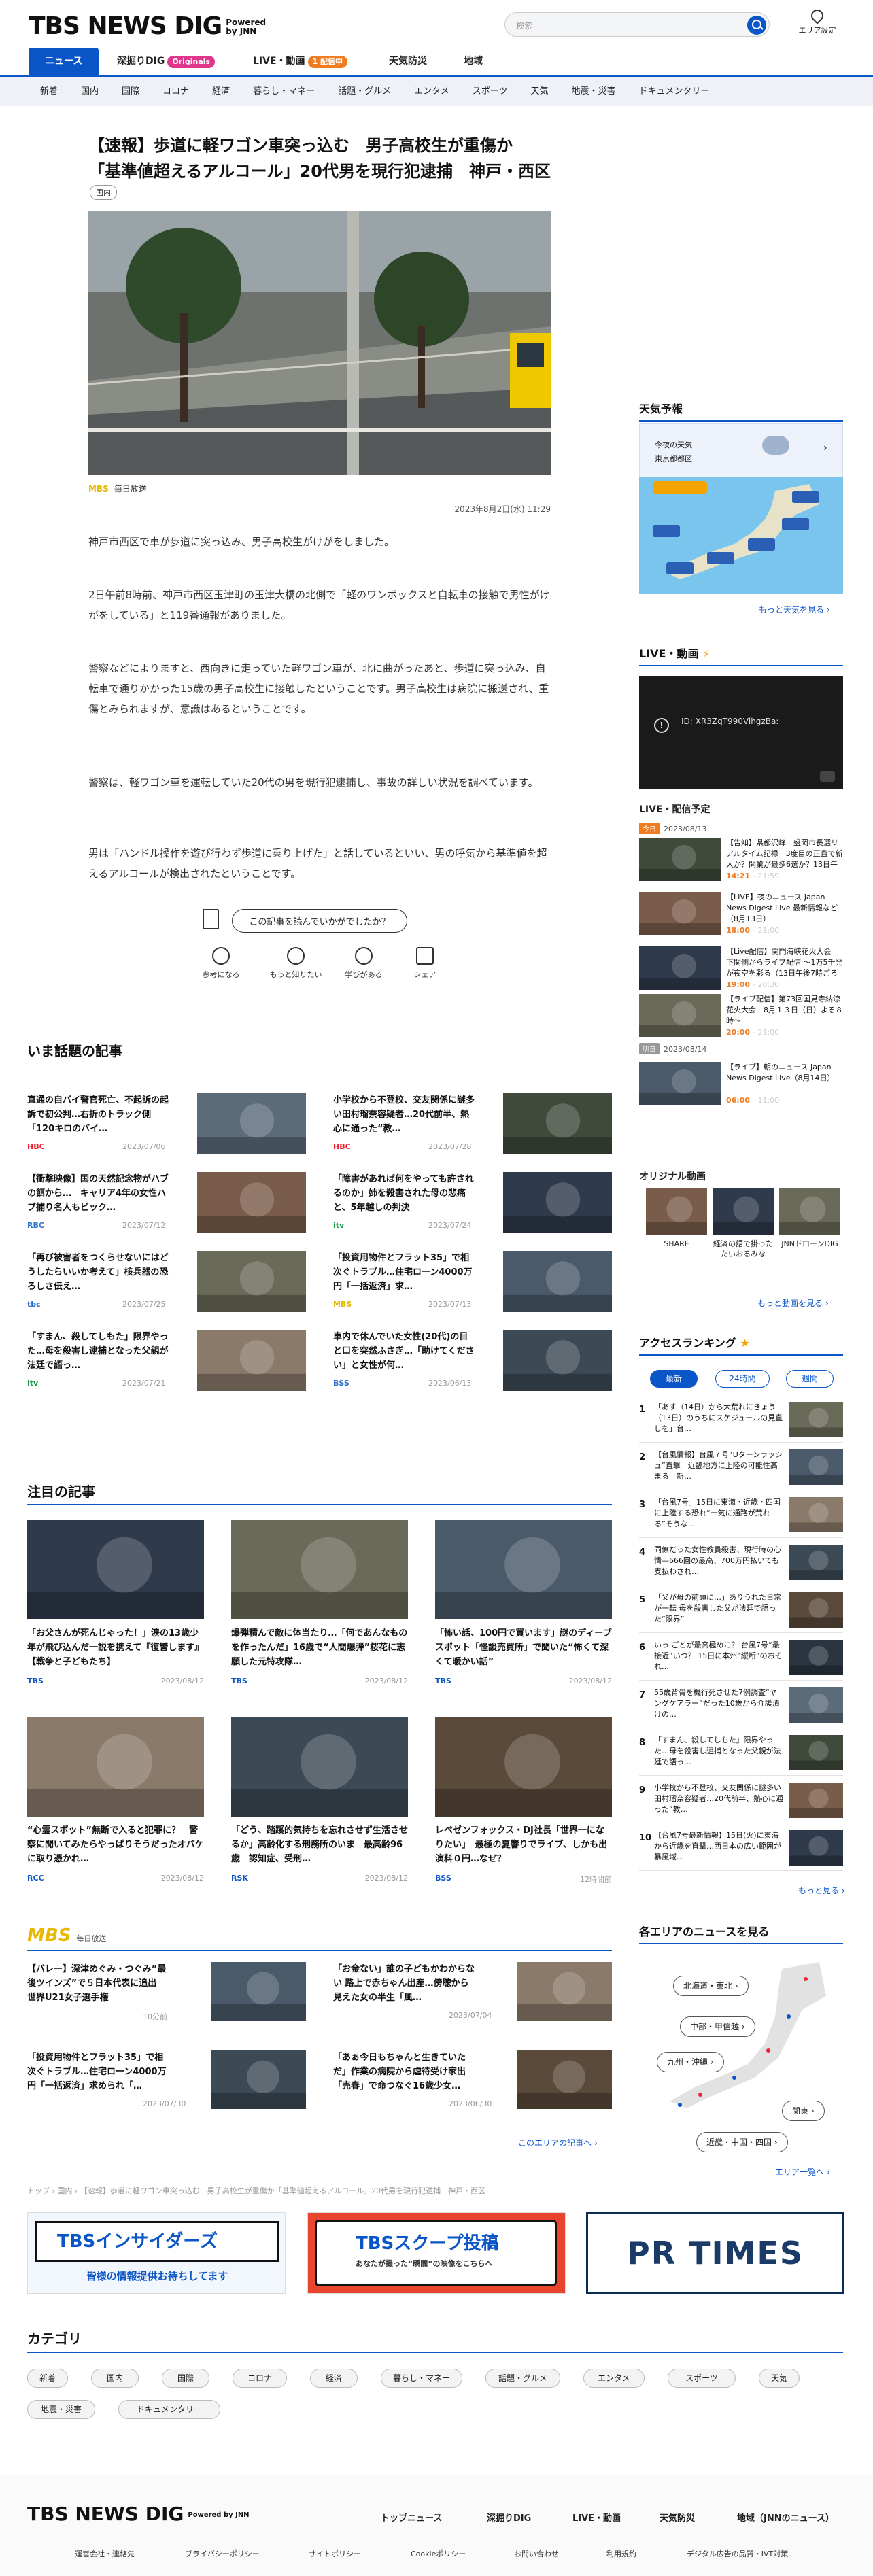  What do you see at coordinates (822, 1890) in the screenshot?
I see `ranking-more-link: もっと見る ›` at bounding box center [822, 1890].